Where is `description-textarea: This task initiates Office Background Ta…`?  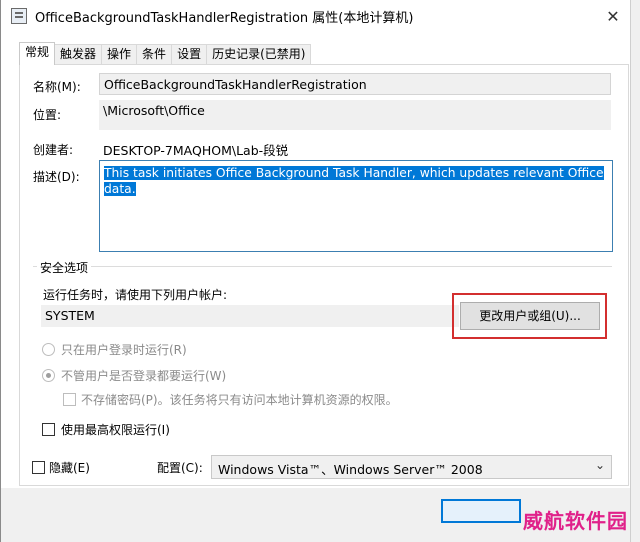 description-textarea: This task initiates Office Background Ta… is located at coordinates (356, 206).